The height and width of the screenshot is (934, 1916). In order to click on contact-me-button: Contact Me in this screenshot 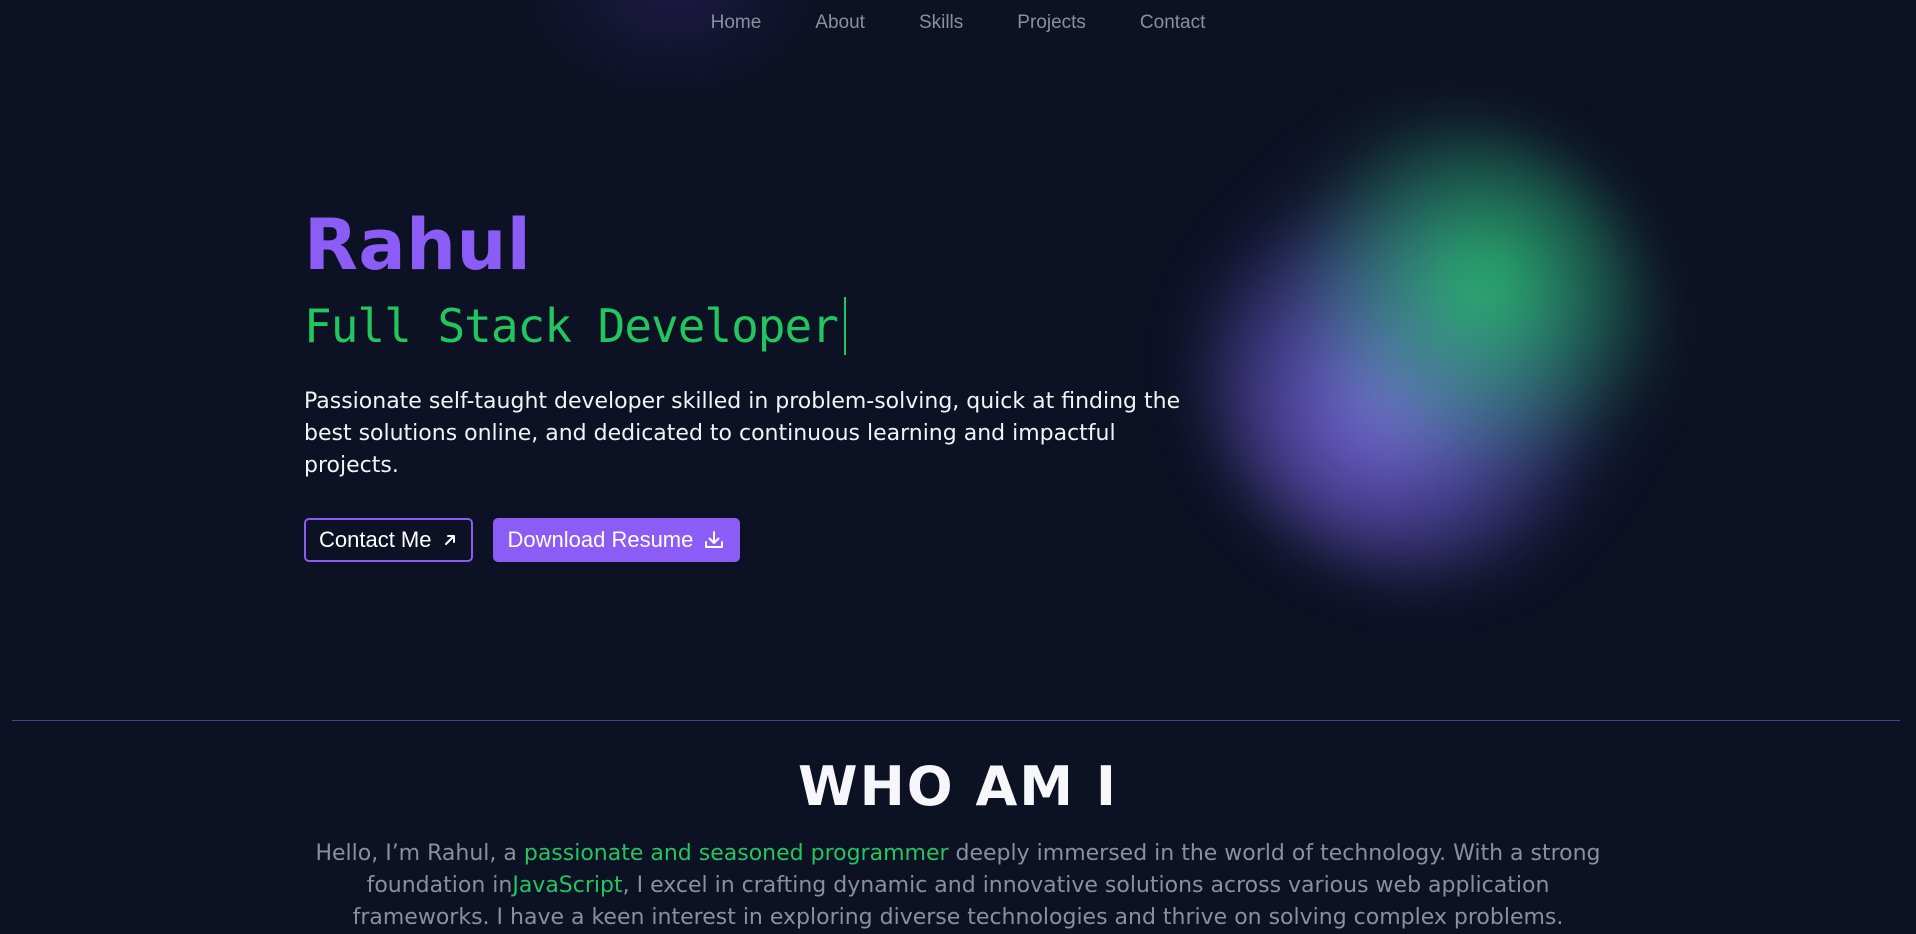, I will do `click(388, 540)`.